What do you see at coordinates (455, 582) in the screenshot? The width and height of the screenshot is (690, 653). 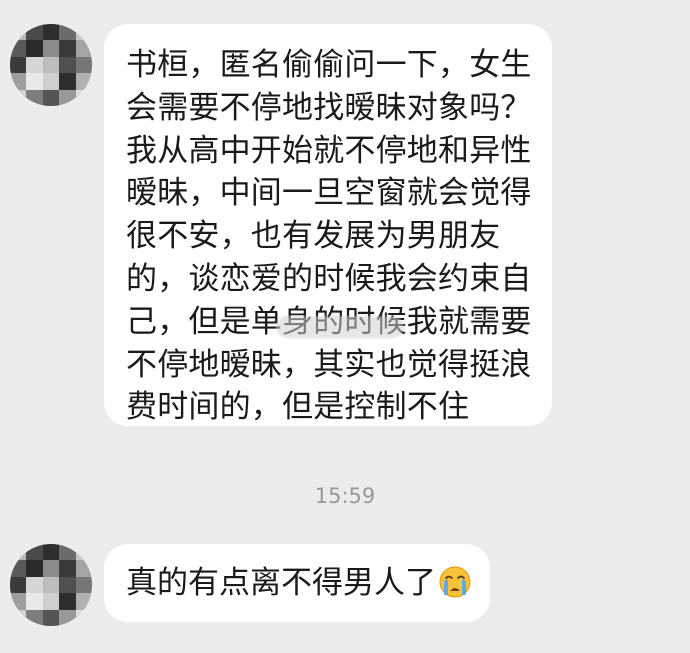 I see `loudly-crying-face-icon` at bounding box center [455, 582].